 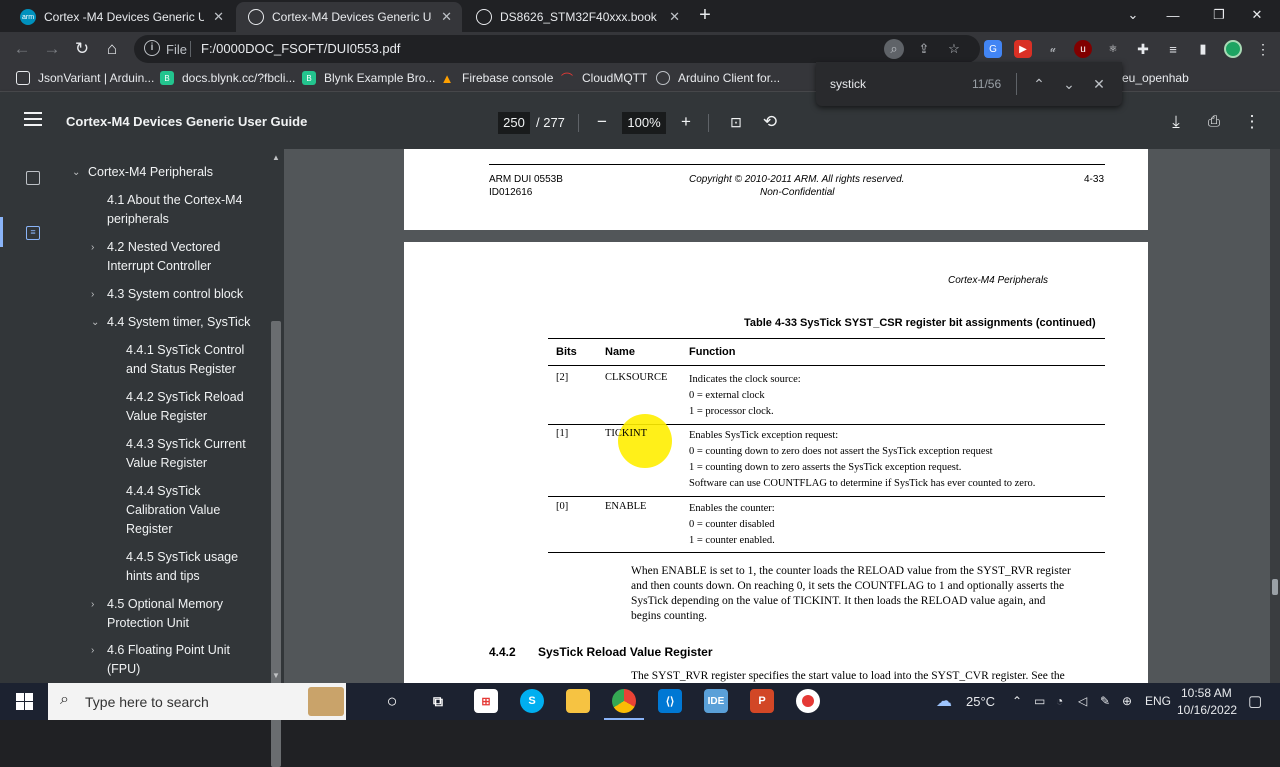 What do you see at coordinates (602, 122) in the screenshot?
I see `zoom-out-icon: −` at bounding box center [602, 122].